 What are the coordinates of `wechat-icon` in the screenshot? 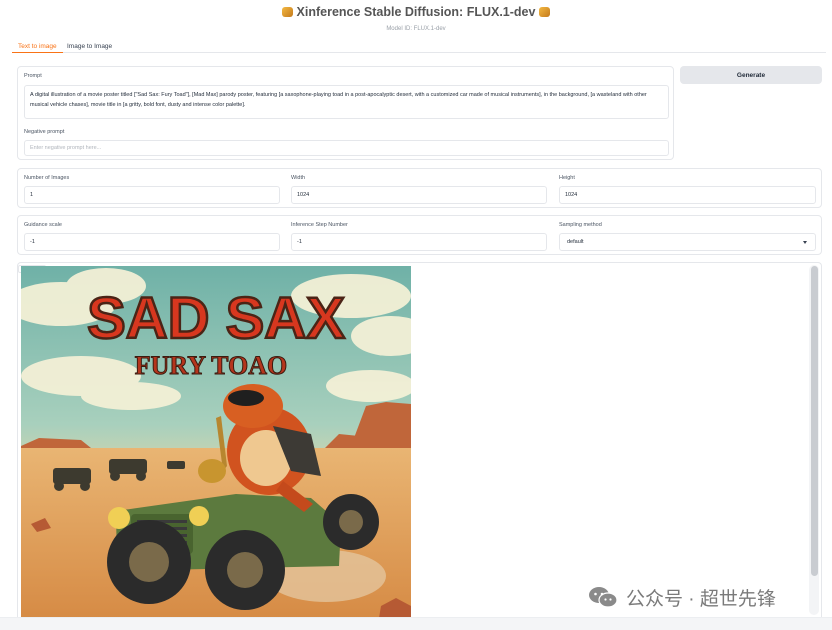 It's located at (603, 597).